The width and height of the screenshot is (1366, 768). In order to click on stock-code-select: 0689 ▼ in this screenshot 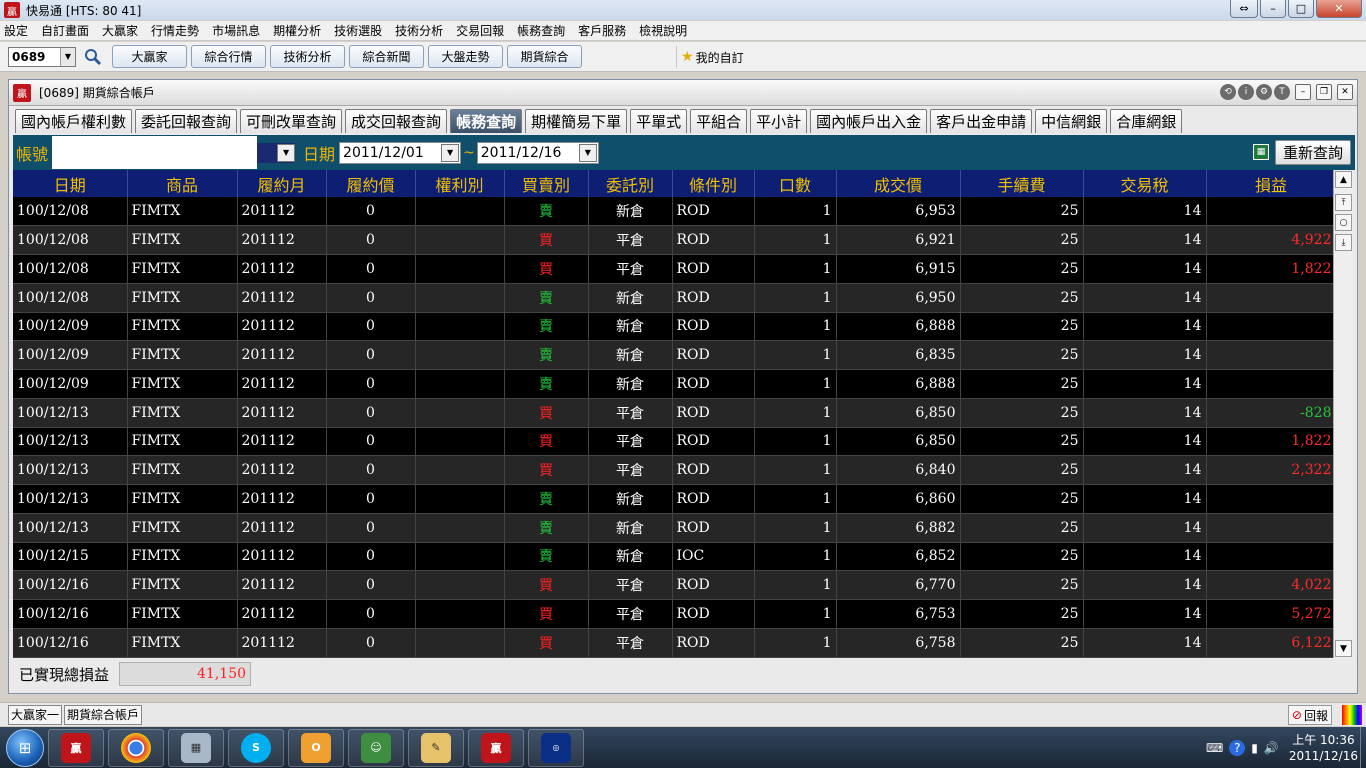, I will do `click(42, 56)`.